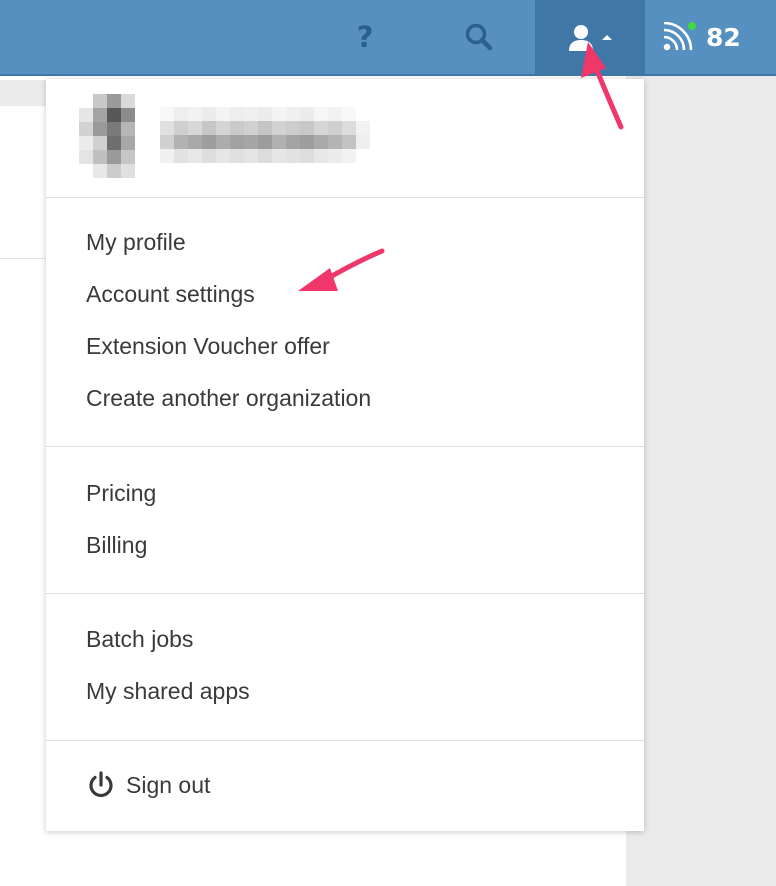  What do you see at coordinates (170, 294) in the screenshot?
I see `menu-item-account-settings: Account settings` at bounding box center [170, 294].